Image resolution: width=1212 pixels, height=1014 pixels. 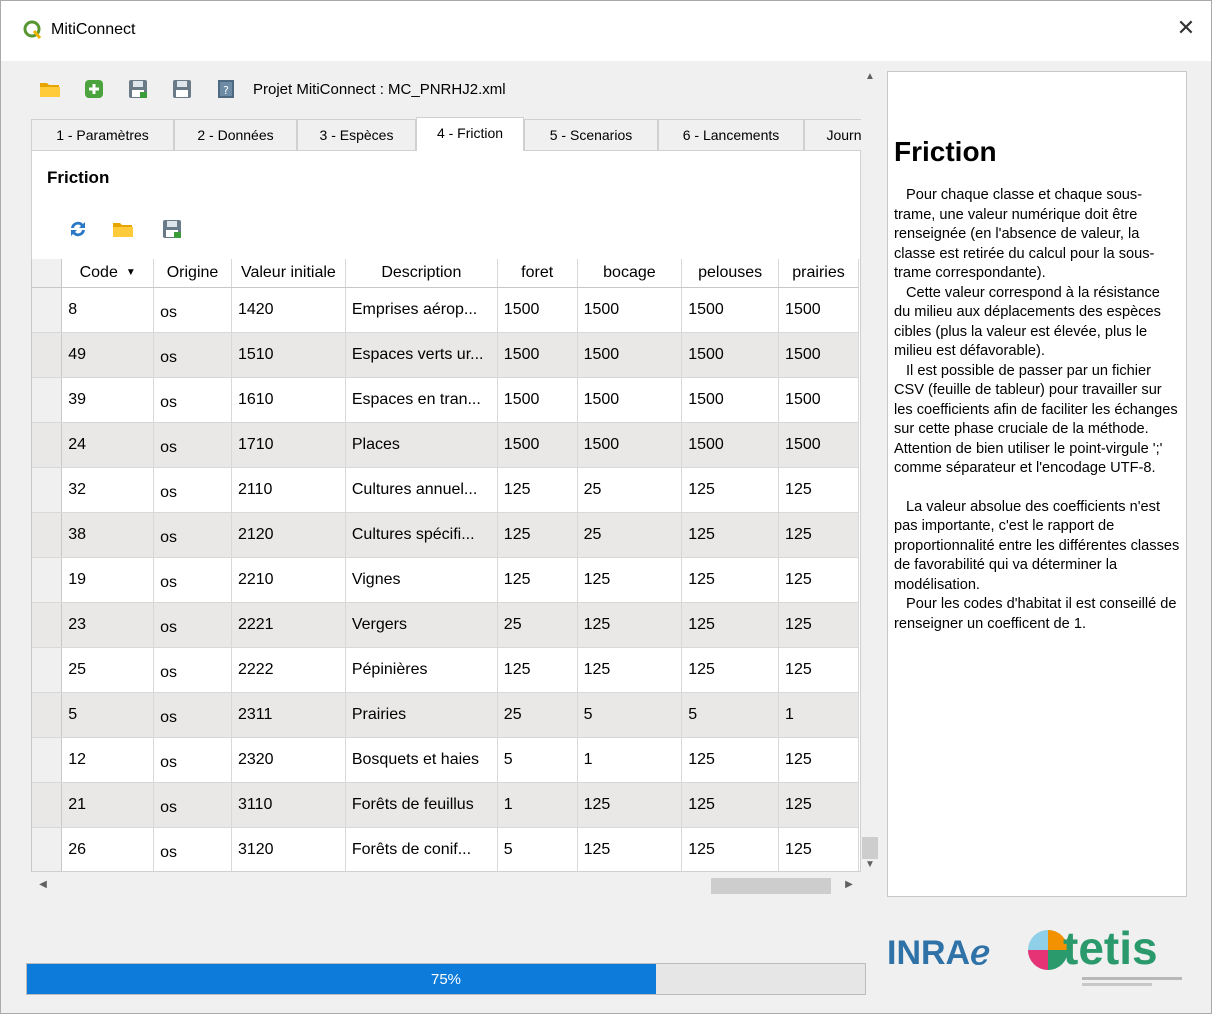 What do you see at coordinates (288, 273) in the screenshot?
I see `column-header: Valeur initiale` at bounding box center [288, 273].